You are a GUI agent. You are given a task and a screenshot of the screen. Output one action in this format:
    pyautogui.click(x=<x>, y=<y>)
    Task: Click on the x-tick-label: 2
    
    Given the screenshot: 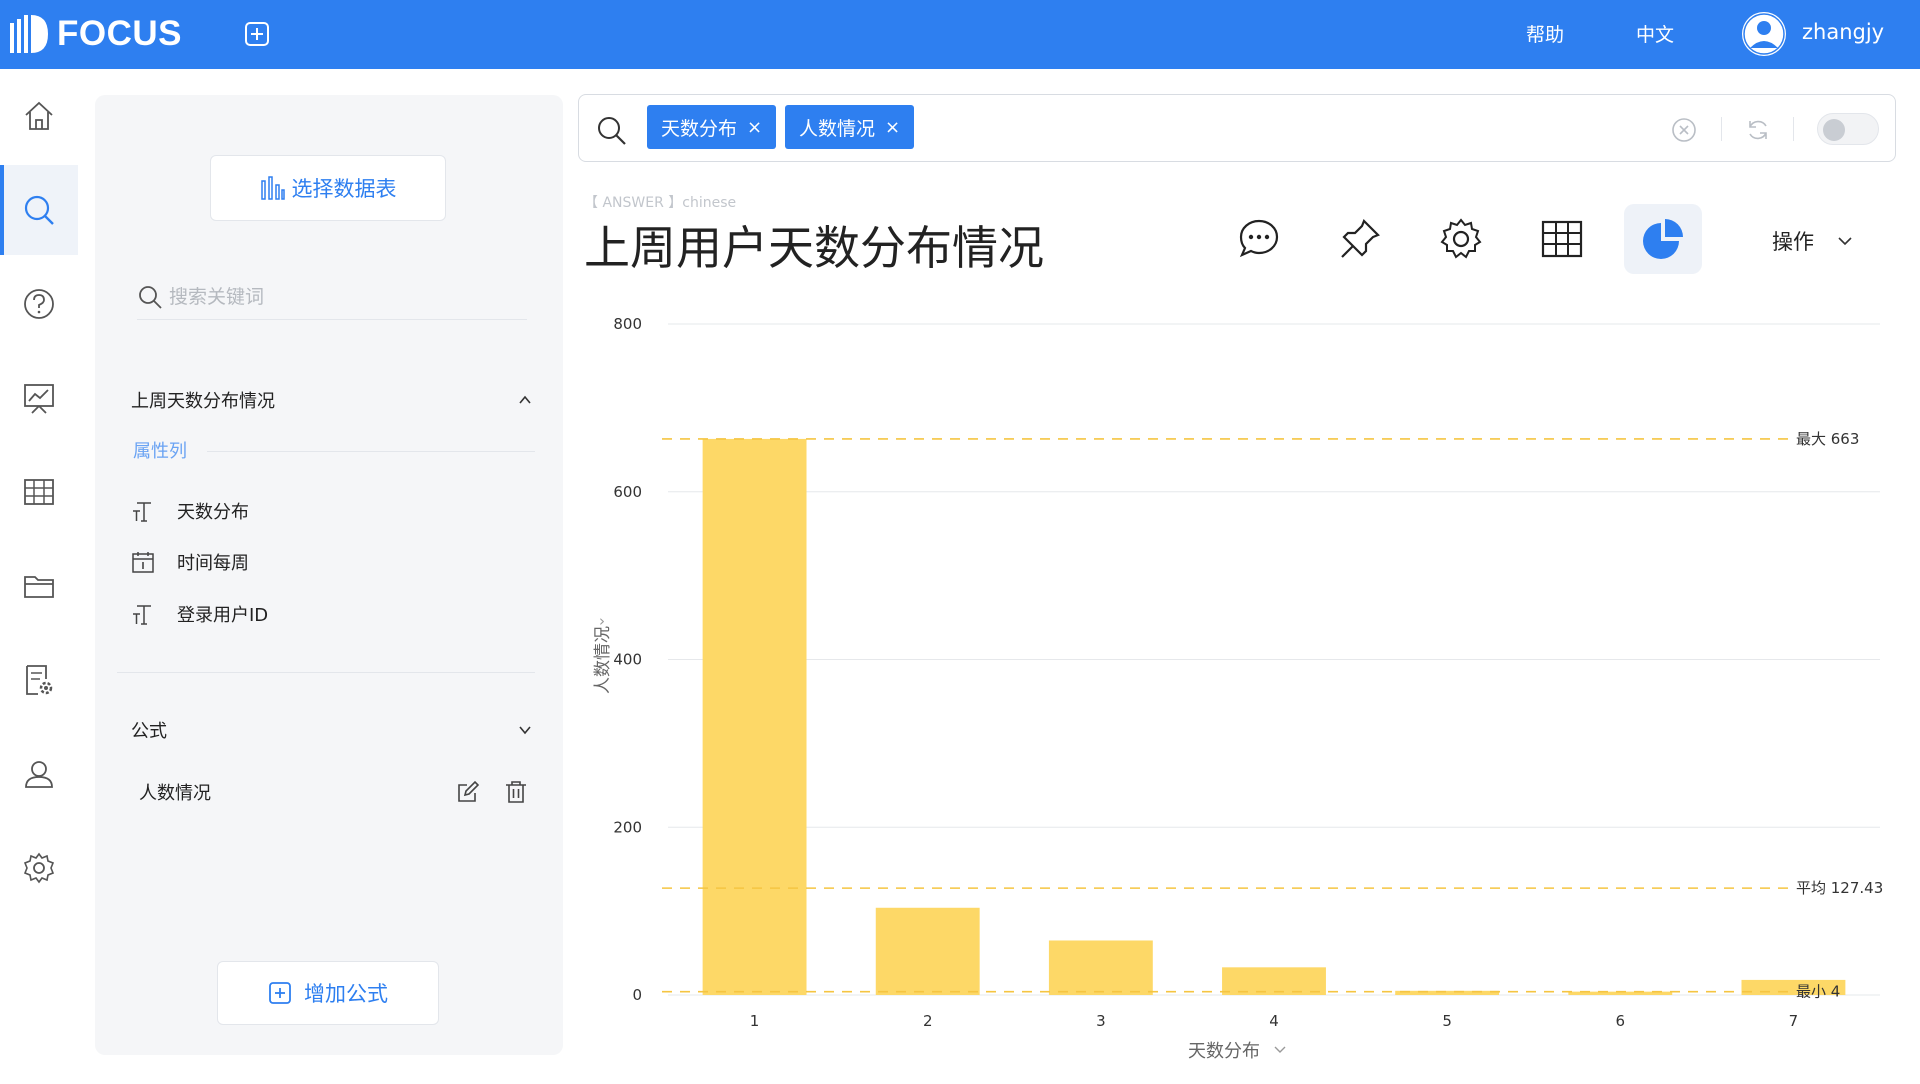 What is the action you would take?
    pyautogui.click(x=928, y=1021)
    